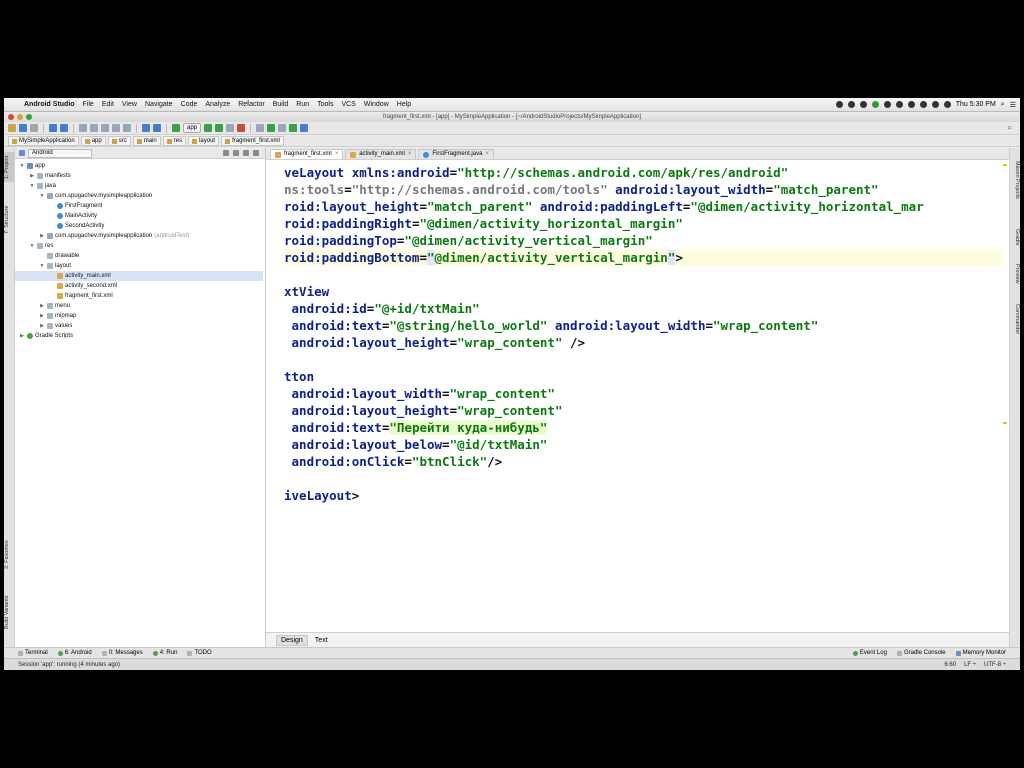 The image size is (1024, 768). Describe the element at coordinates (9, 612) in the screenshot. I see `tab-build-variants-tool: Build Variants` at that location.